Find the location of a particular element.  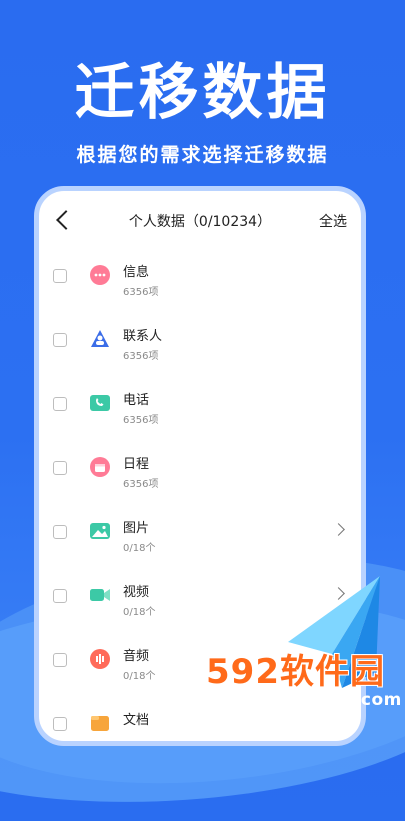

item-label: 信息 is located at coordinates (136, 272).